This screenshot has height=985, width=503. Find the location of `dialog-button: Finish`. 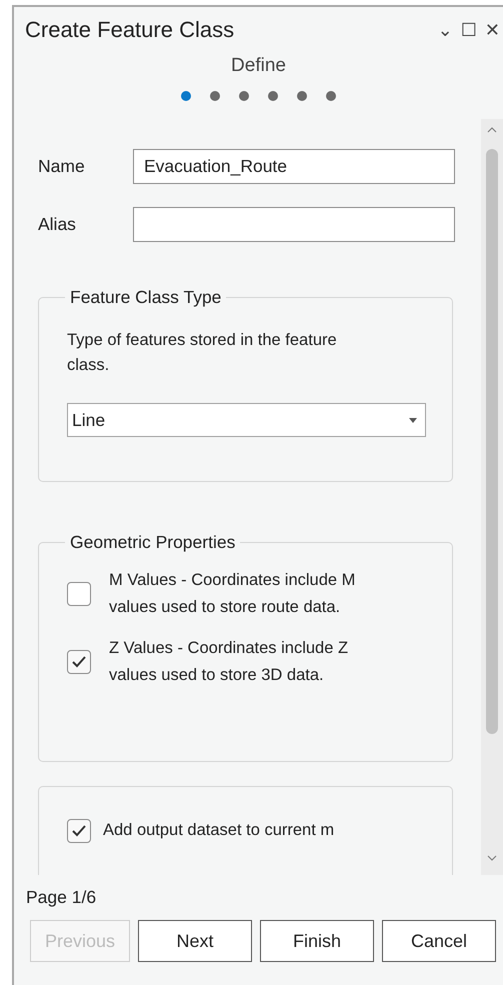

dialog-button: Finish is located at coordinates (317, 941).